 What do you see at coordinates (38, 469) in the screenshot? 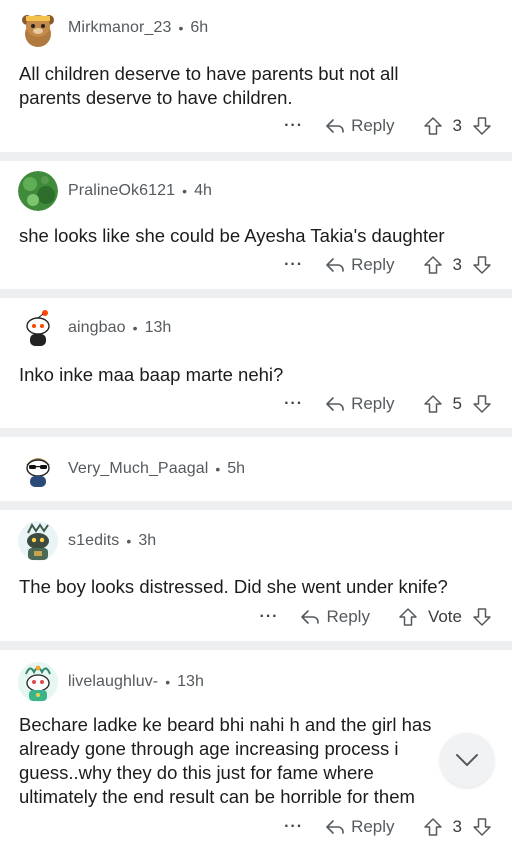
I see `snoo-sunglasses-avatar` at bounding box center [38, 469].